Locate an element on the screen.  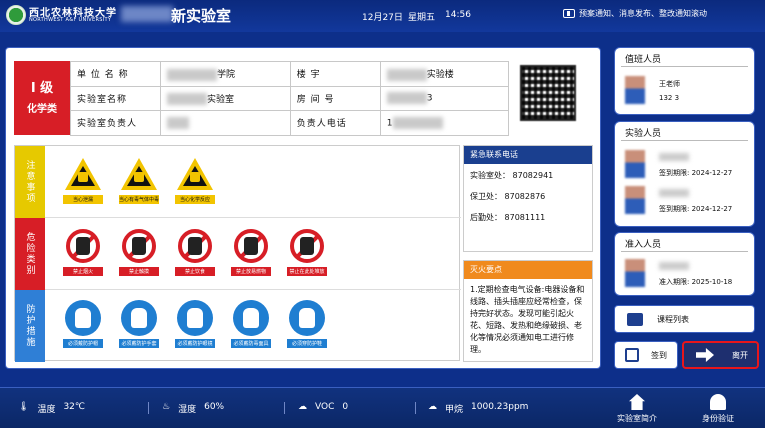
emergency-item: 实验室处： 87082941 is located at coordinates (512, 175).